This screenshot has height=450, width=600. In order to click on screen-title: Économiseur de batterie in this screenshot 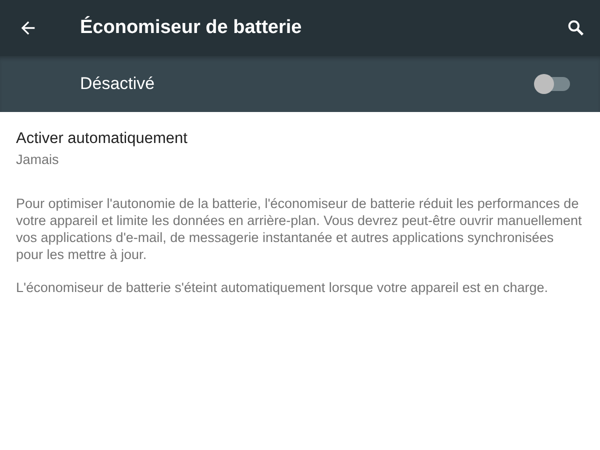, I will do `click(191, 28)`.